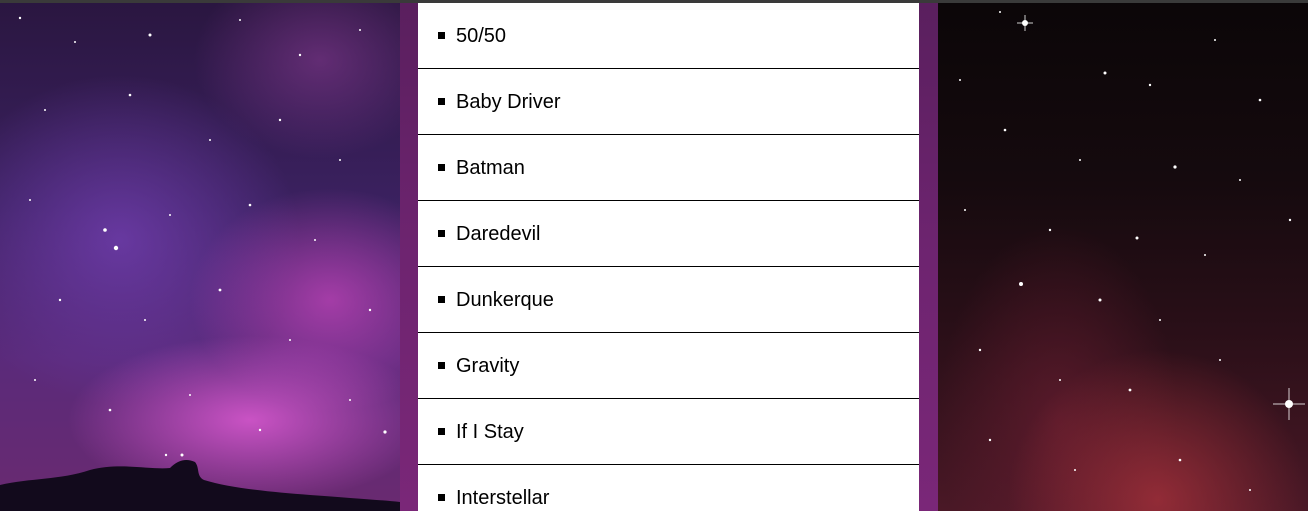 The image size is (1308, 511). What do you see at coordinates (505, 300) in the screenshot?
I see `movie-title: Dunkerque` at bounding box center [505, 300].